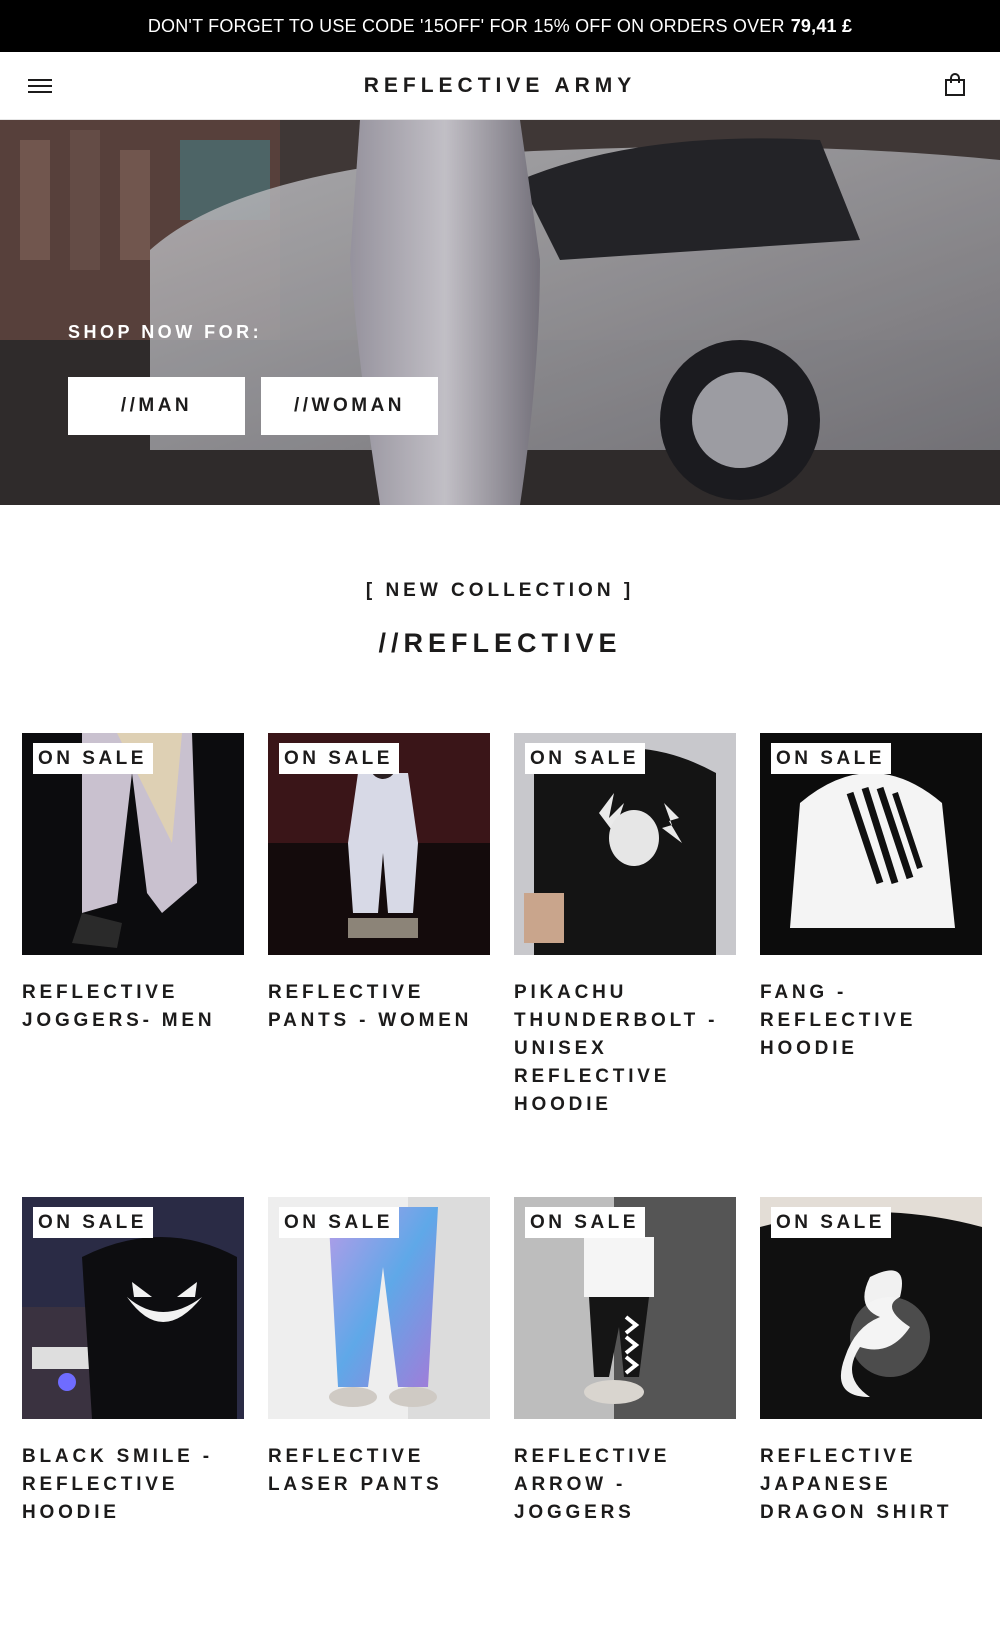 The image size is (1000, 1628). I want to click on collection-title: //REFLECTIVE, so click(500, 643).